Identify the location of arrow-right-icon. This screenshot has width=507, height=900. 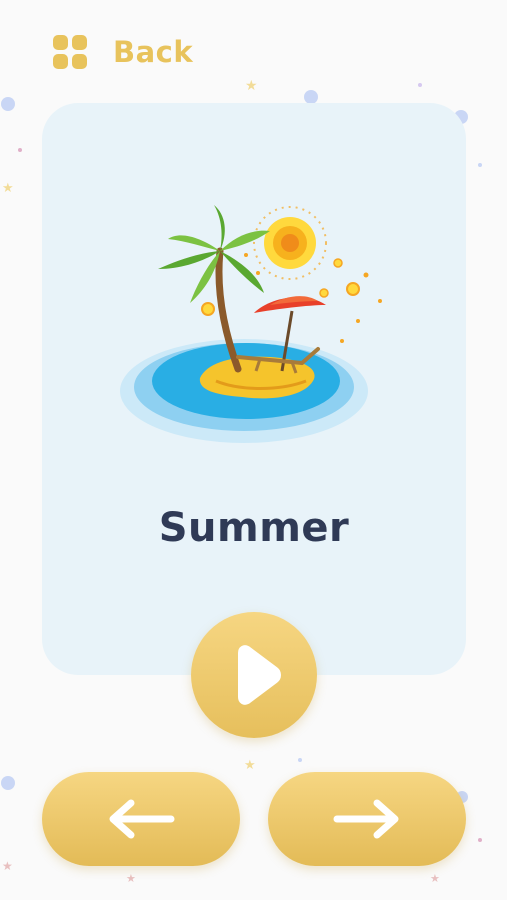
(366, 819).